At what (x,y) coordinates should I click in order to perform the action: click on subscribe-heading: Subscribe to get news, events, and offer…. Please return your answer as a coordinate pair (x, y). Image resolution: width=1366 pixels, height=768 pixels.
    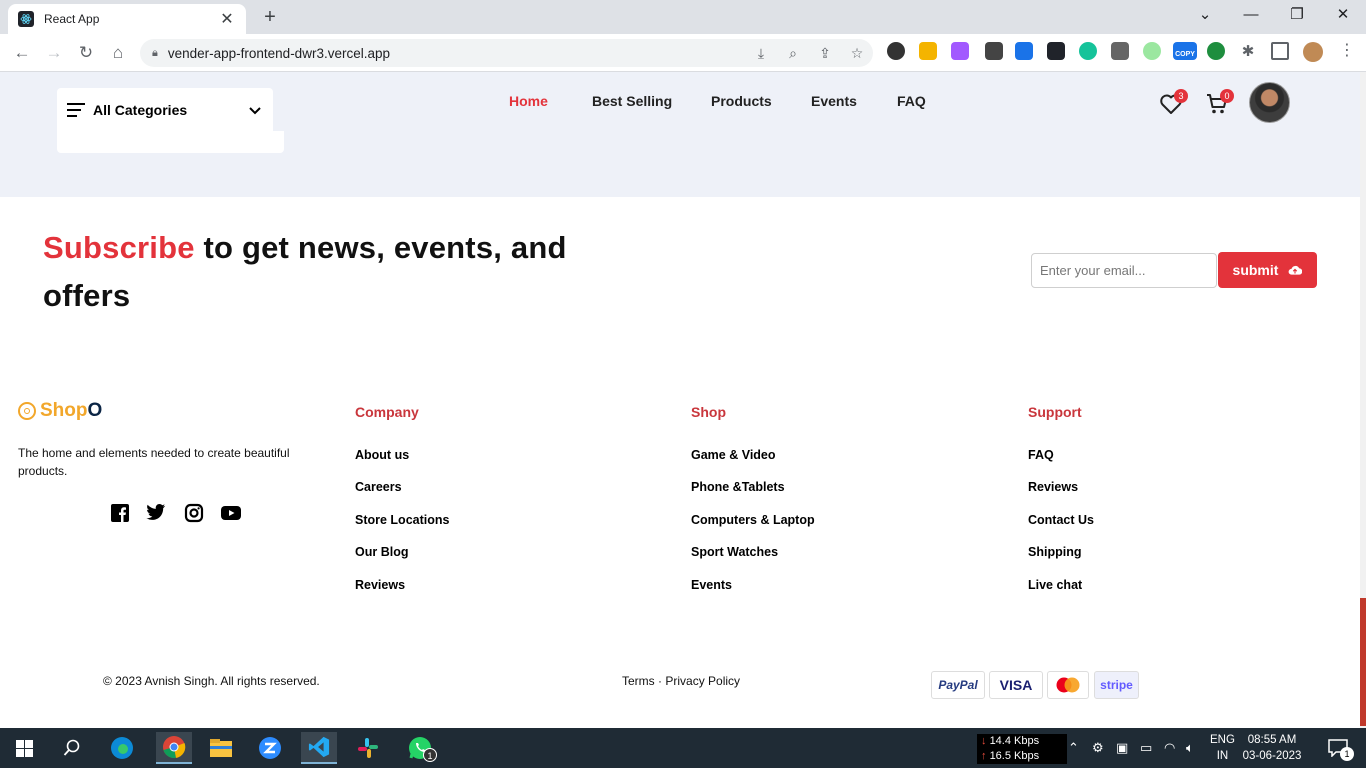
    Looking at the image, I should click on (323, 272).